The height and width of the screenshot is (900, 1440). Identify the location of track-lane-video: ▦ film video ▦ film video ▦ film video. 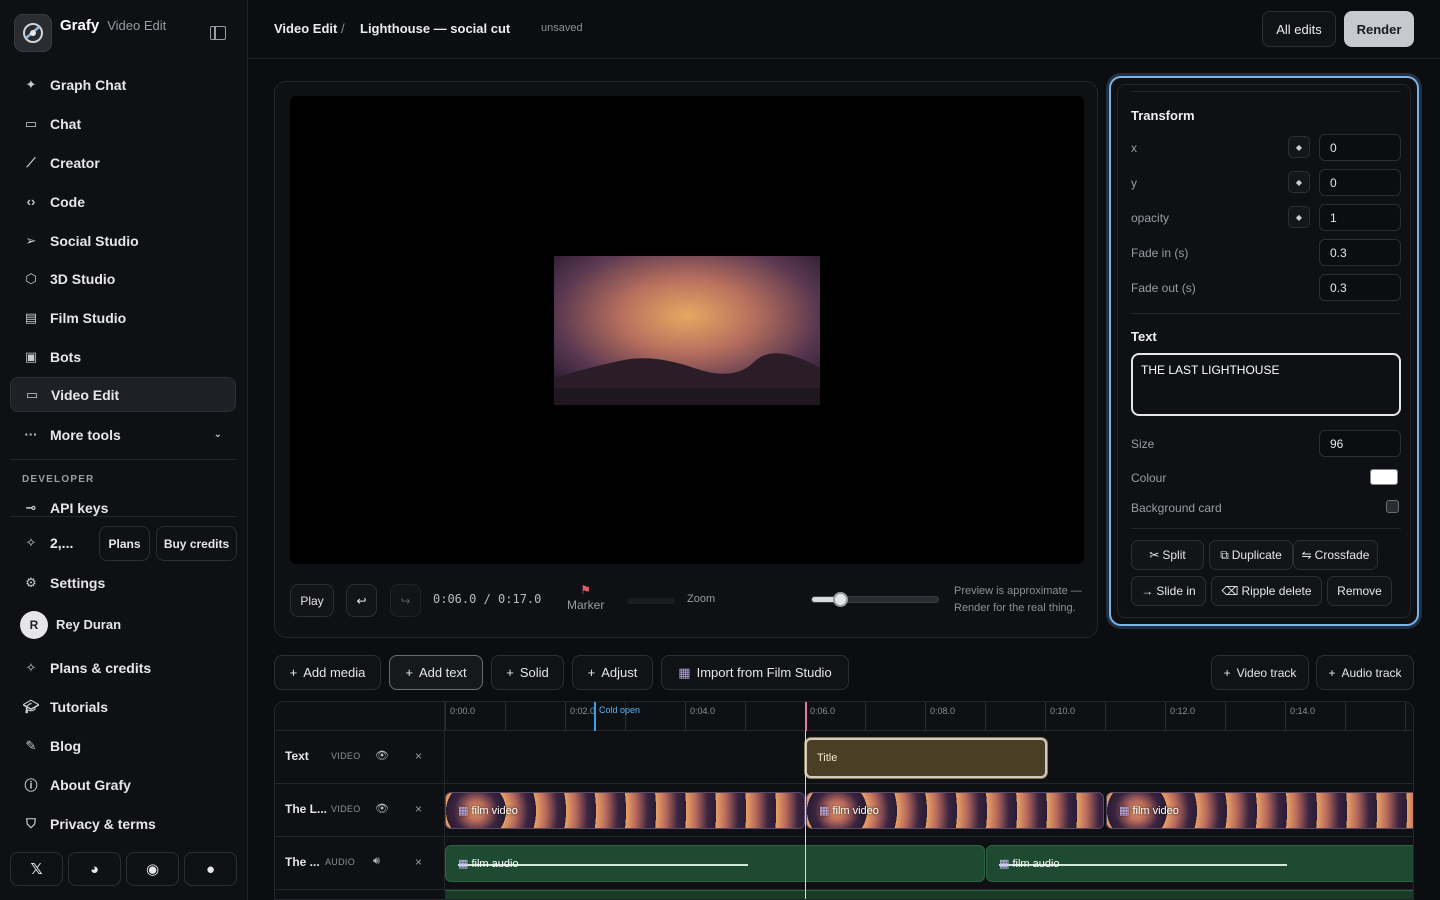
(929, 810).